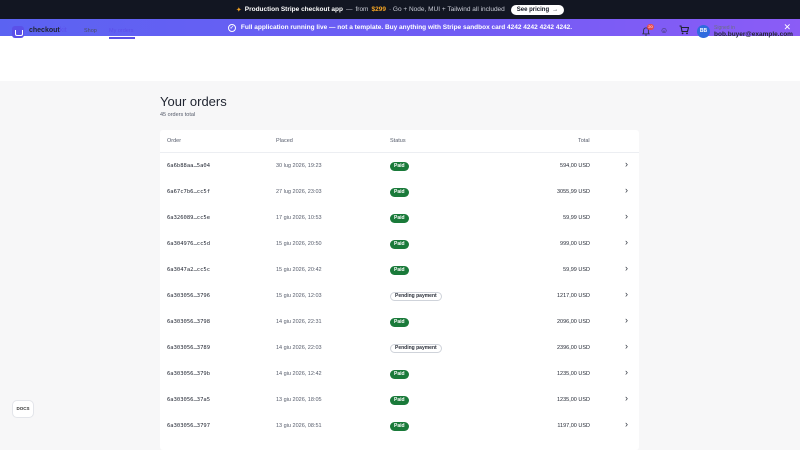  Describe the element at coordinates (189, 348) in the screenshot. I see `order-id: 6a303056…3789` at that location.